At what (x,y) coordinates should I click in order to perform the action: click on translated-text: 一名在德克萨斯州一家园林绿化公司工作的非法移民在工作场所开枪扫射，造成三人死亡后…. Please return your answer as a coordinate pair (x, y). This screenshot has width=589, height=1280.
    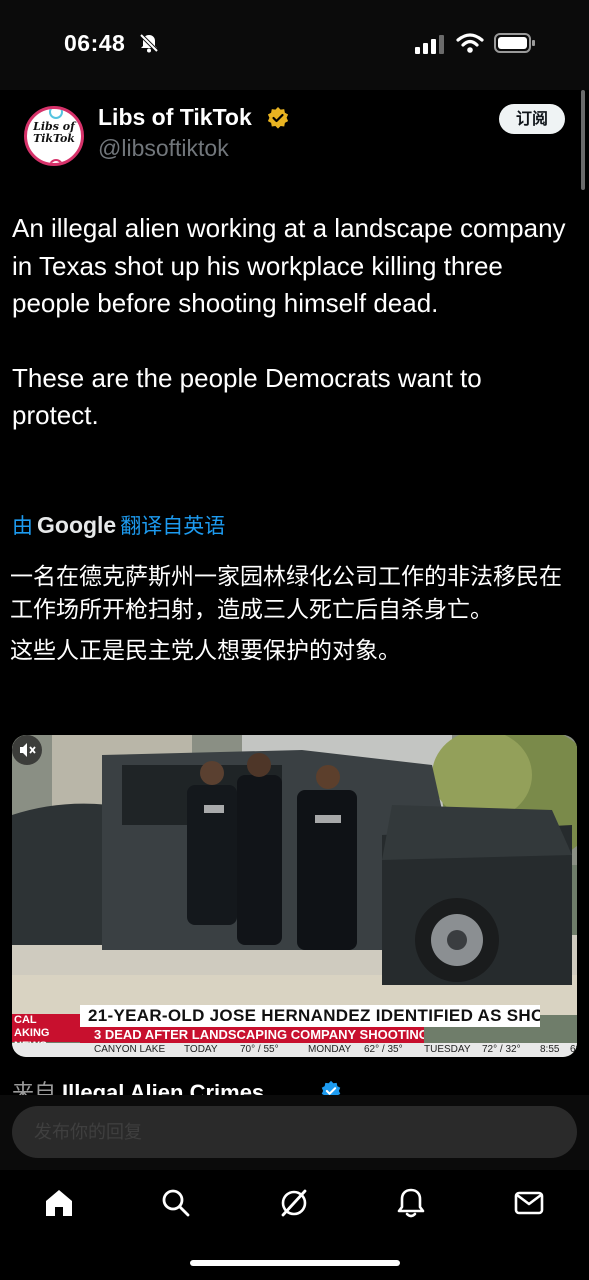
    Looking at the image, I should click on (292, 617).